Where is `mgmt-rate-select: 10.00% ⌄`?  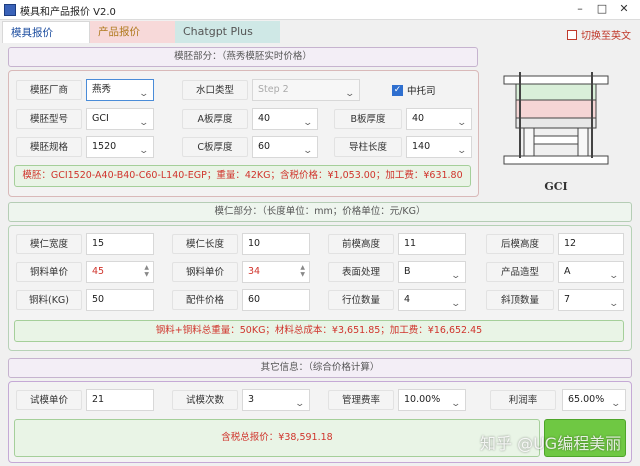 mgmt-rate-select: 10.00% ⌄ is located at coordinates (432, 400).